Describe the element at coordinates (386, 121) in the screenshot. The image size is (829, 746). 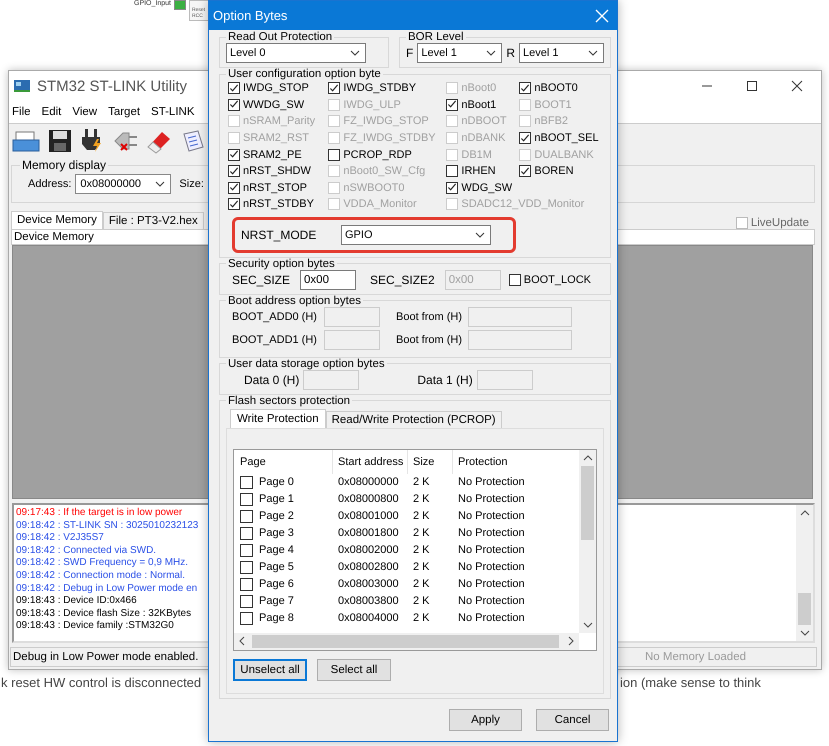
I see `checkbox-label: FZ_IWDG_STOP` at that location.